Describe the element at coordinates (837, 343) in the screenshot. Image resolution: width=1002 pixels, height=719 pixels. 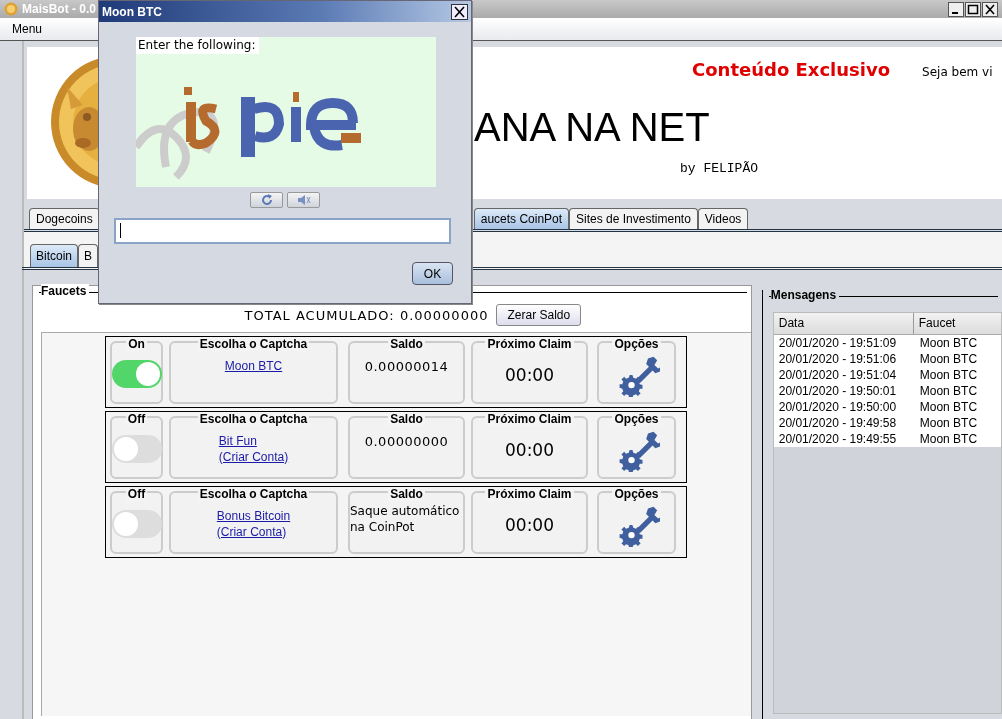
I see `table-cell-text: 20/01/2020 - 19:51:09` at that location.